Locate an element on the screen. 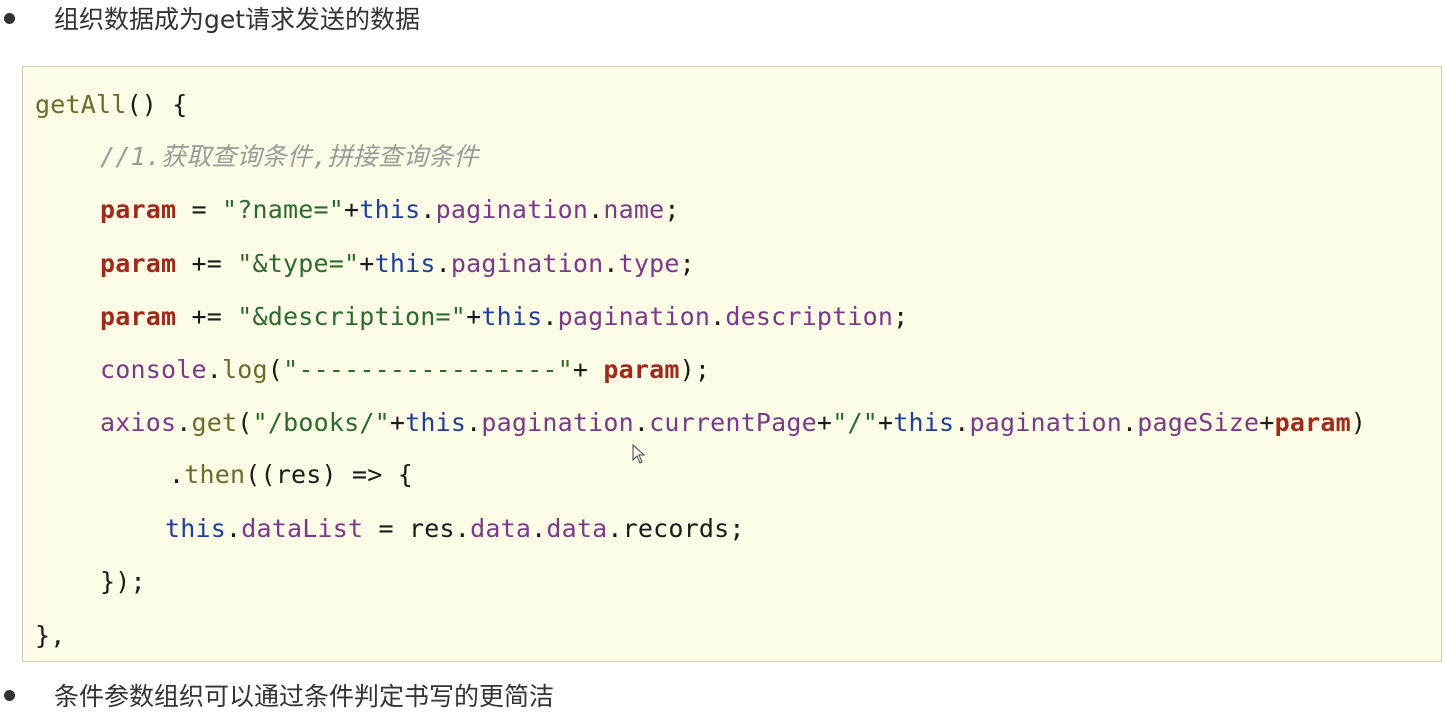  code-function: then is located at coordinates (215, 474).